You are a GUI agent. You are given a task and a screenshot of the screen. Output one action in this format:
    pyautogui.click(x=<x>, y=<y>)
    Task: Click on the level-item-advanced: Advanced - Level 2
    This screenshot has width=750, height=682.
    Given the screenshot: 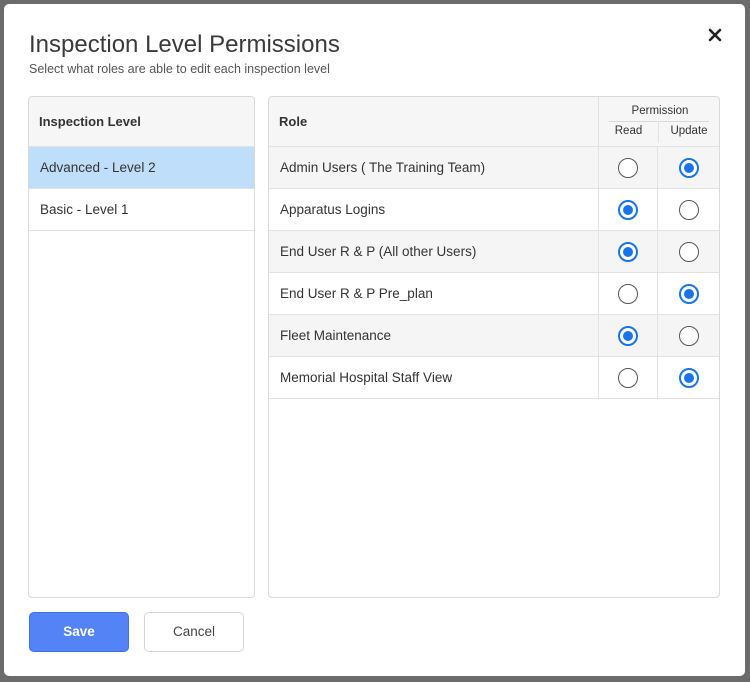 What is the action you would take?
    pyautogui.click(x=141, y=168)
    